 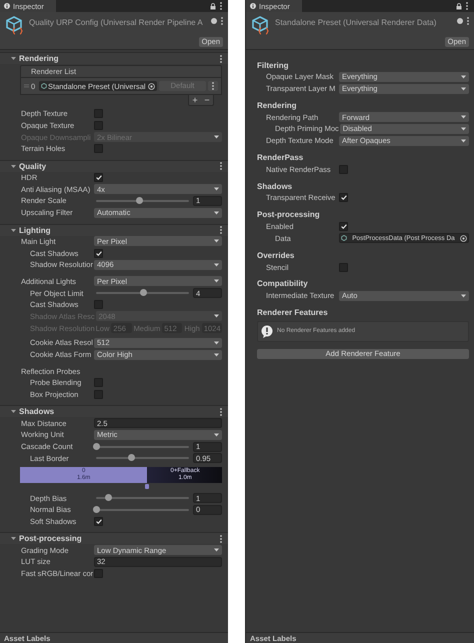 I want to click on group-heading: Filtering, so click(x=273, y=65).